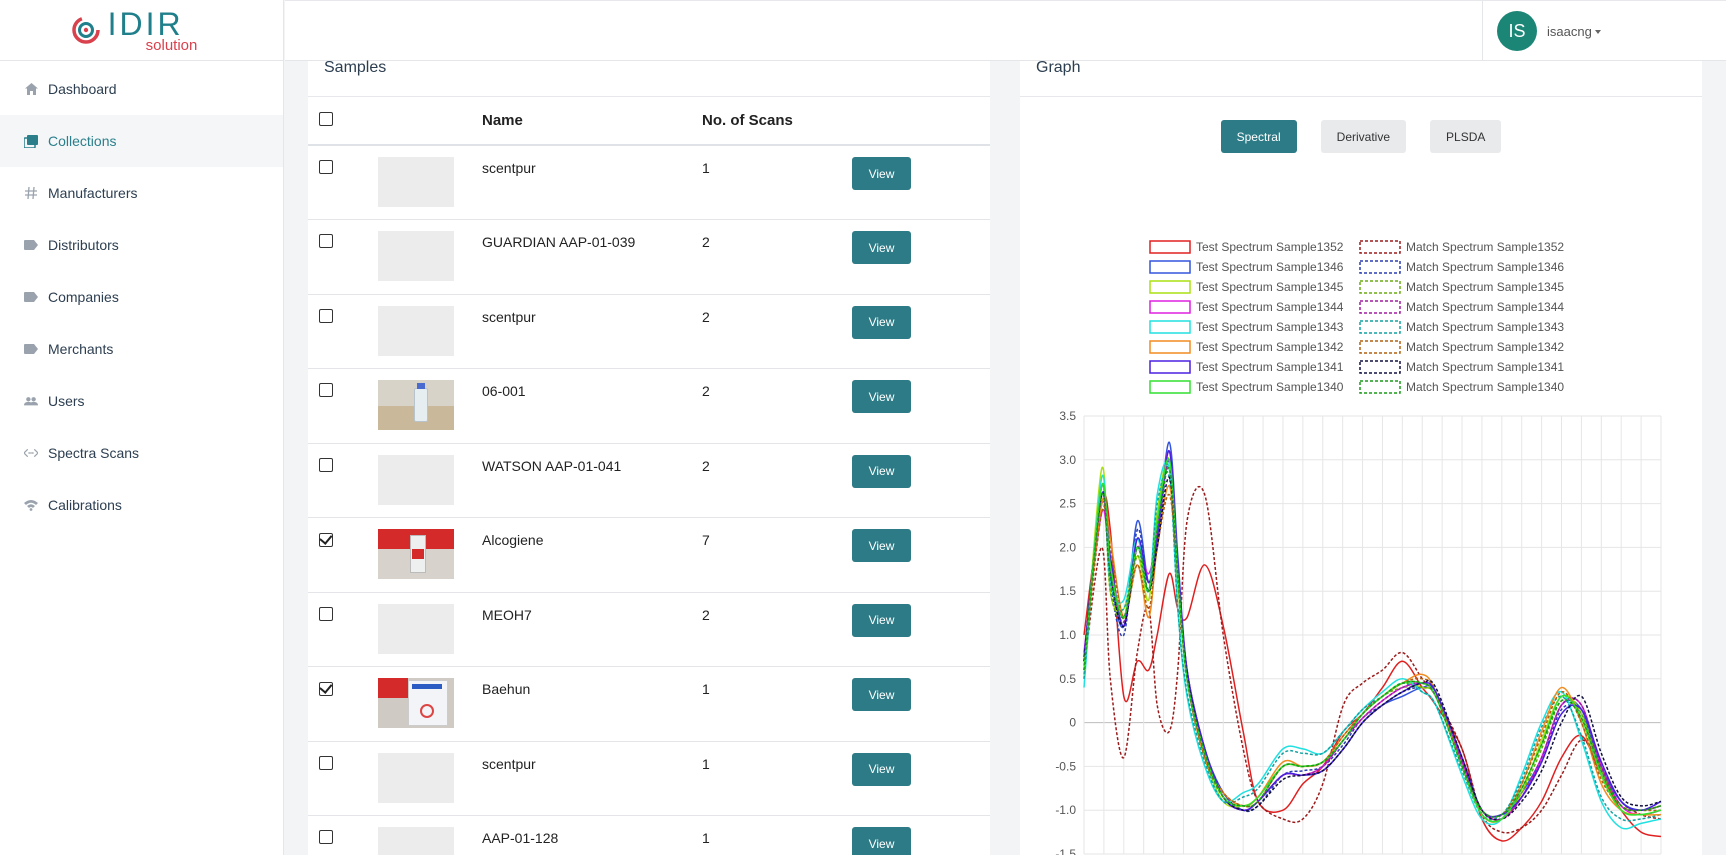  Describe the element at coordinates (1597, 32) in the screenshot. I see `caret-down-icon` at that location.